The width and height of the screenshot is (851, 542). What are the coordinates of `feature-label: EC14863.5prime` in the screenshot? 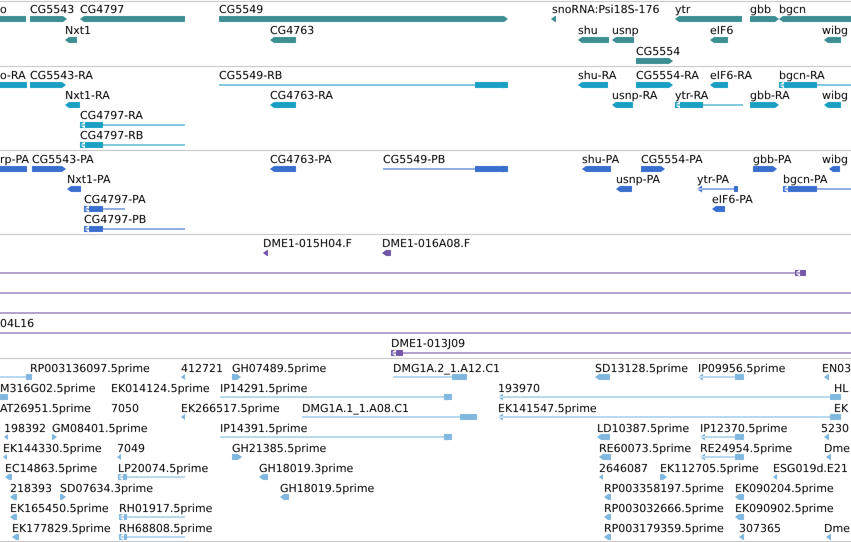 It's located at (51, 468).